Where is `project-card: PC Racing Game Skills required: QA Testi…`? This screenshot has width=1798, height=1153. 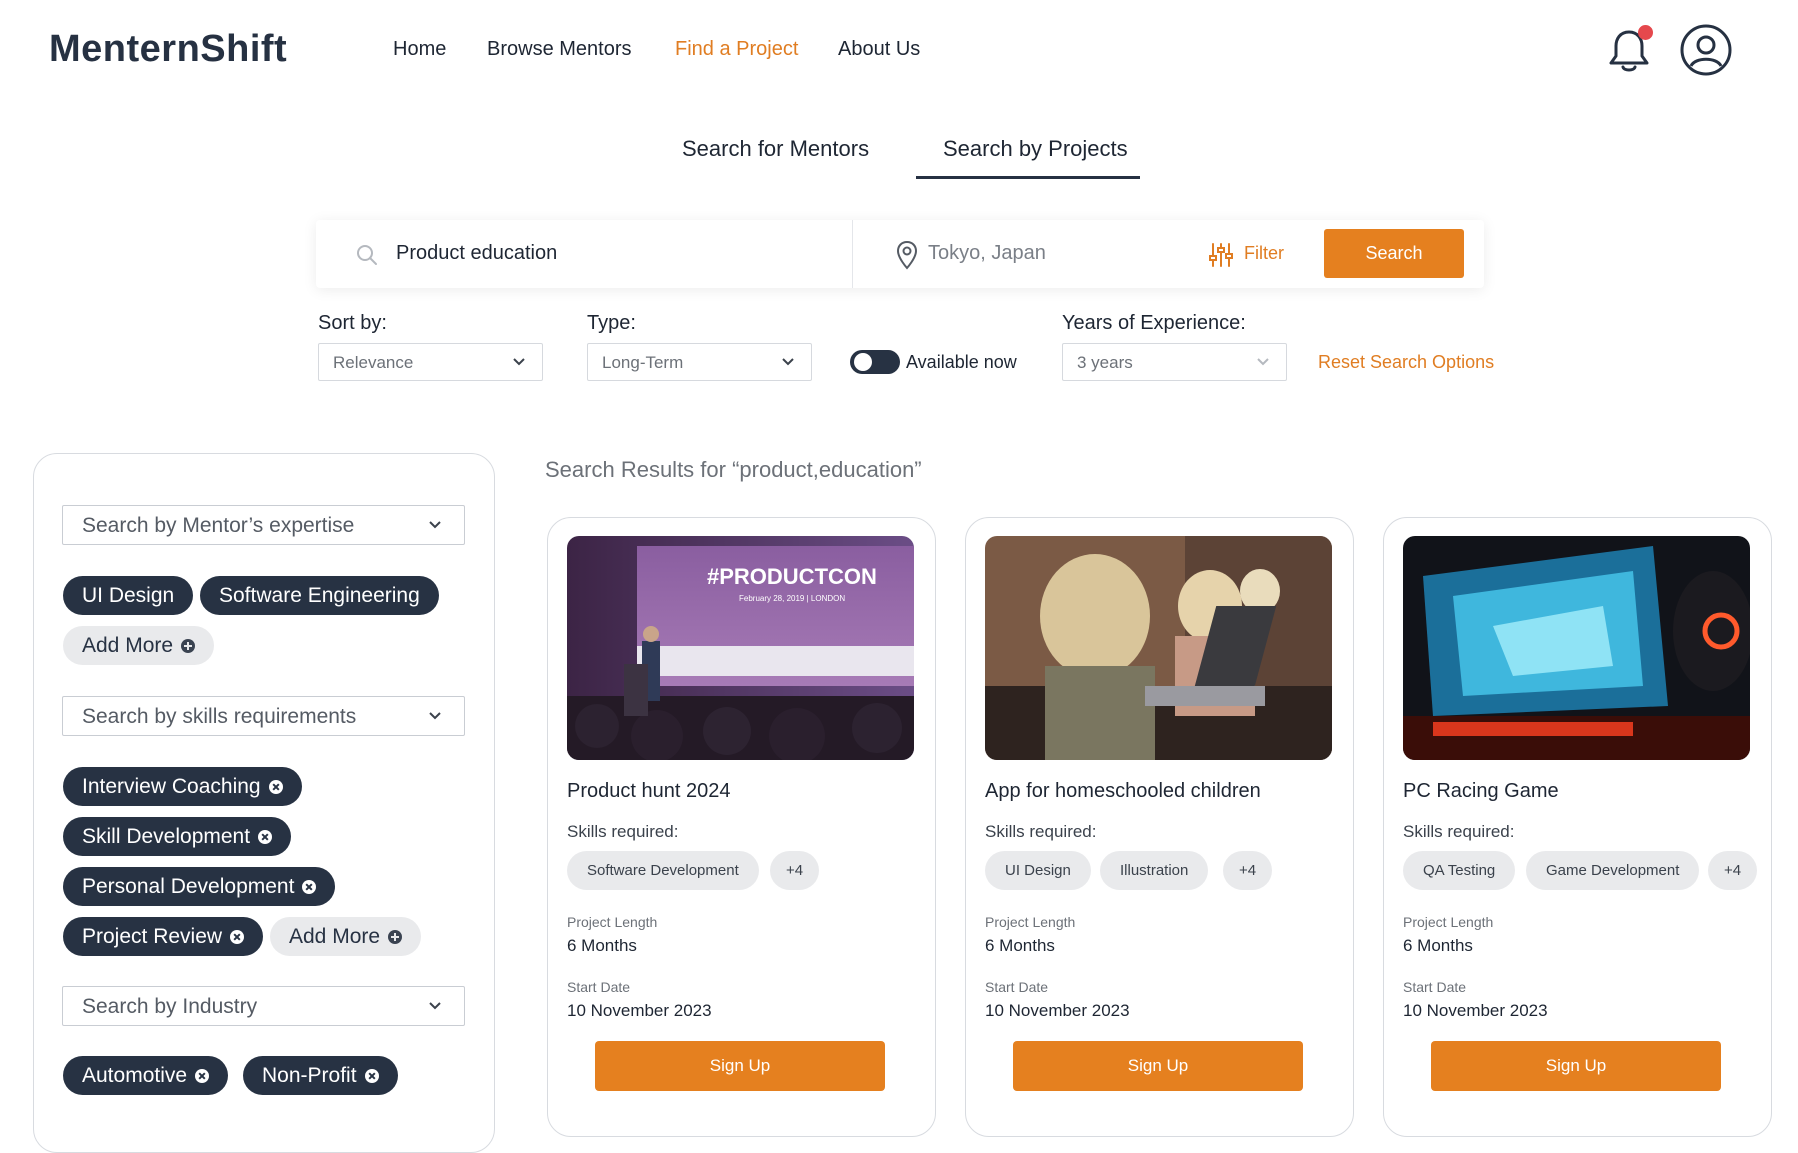
project-card: PC Racing Game Skills required: QA Testi… is located at coordinates (1577, 827).